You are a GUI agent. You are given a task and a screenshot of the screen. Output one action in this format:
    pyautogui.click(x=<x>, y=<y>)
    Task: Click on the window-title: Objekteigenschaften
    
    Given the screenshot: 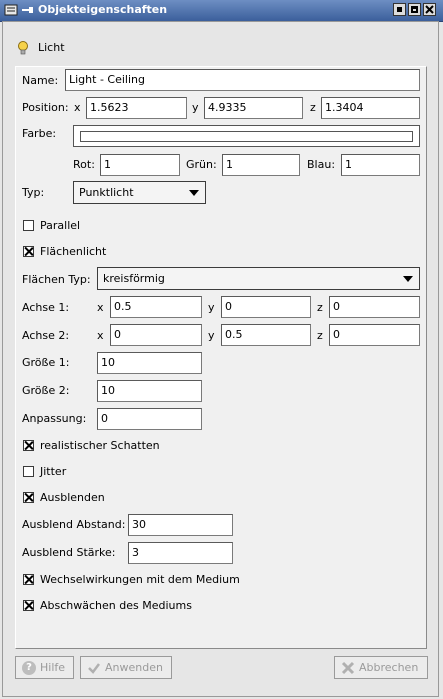 What is the action you would take?
    pyautogui.click(x=103, y=9)
    